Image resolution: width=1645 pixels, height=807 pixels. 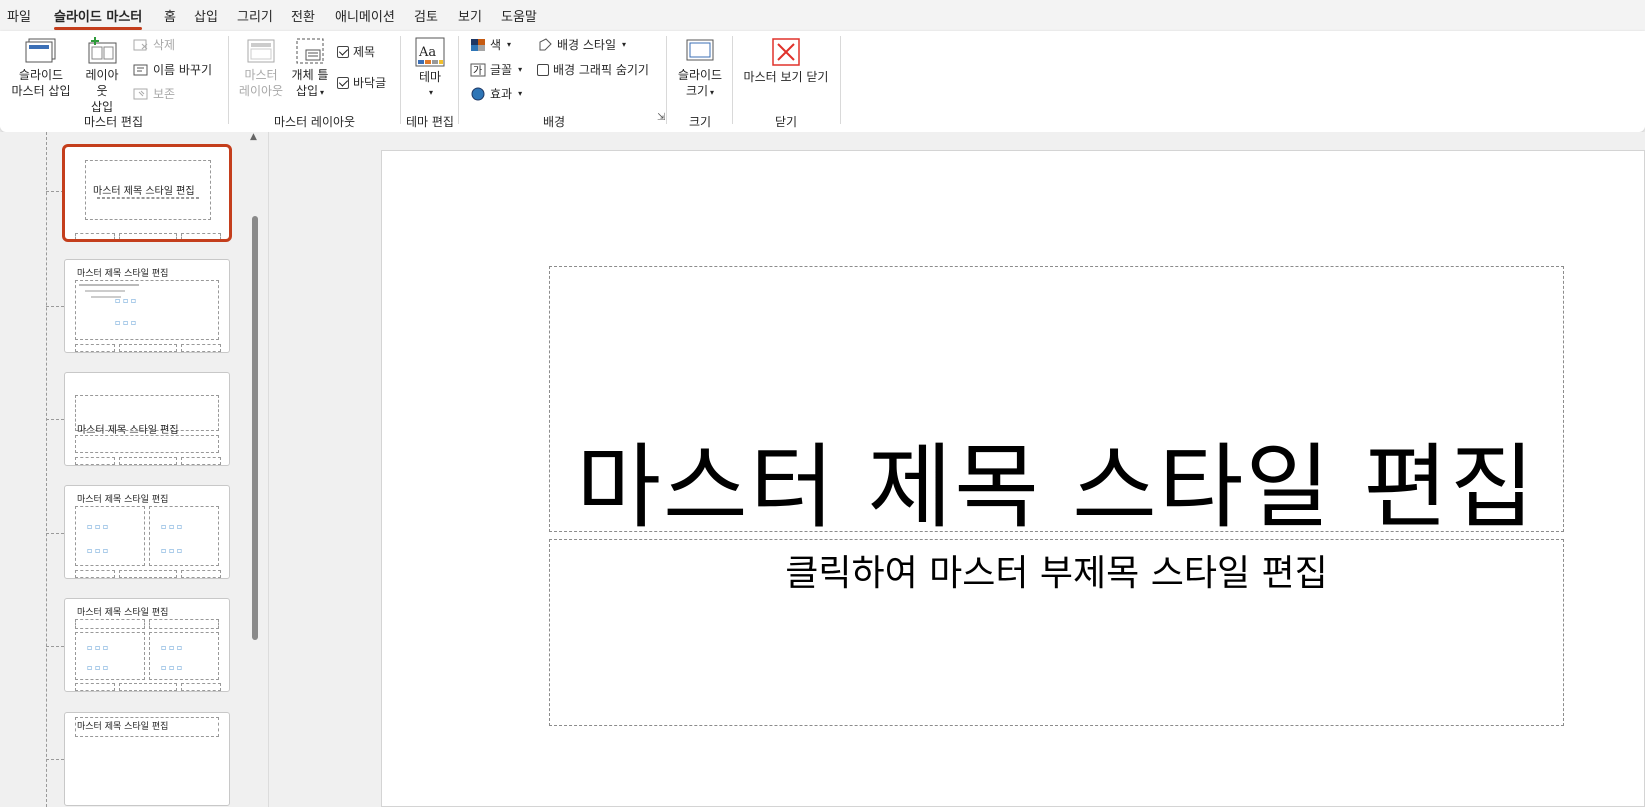 What do you see at coordinates (261, 68) in the screenshot?
I see `master-layout-button: 마스터 레이아웃` at bounding box center [261, 68].